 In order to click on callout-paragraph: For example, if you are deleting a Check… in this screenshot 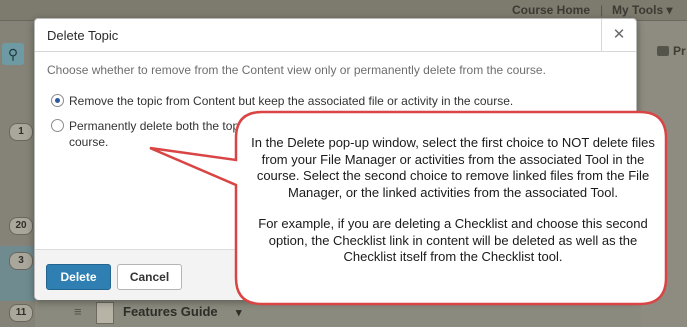, I will do `click(453, 240)`.